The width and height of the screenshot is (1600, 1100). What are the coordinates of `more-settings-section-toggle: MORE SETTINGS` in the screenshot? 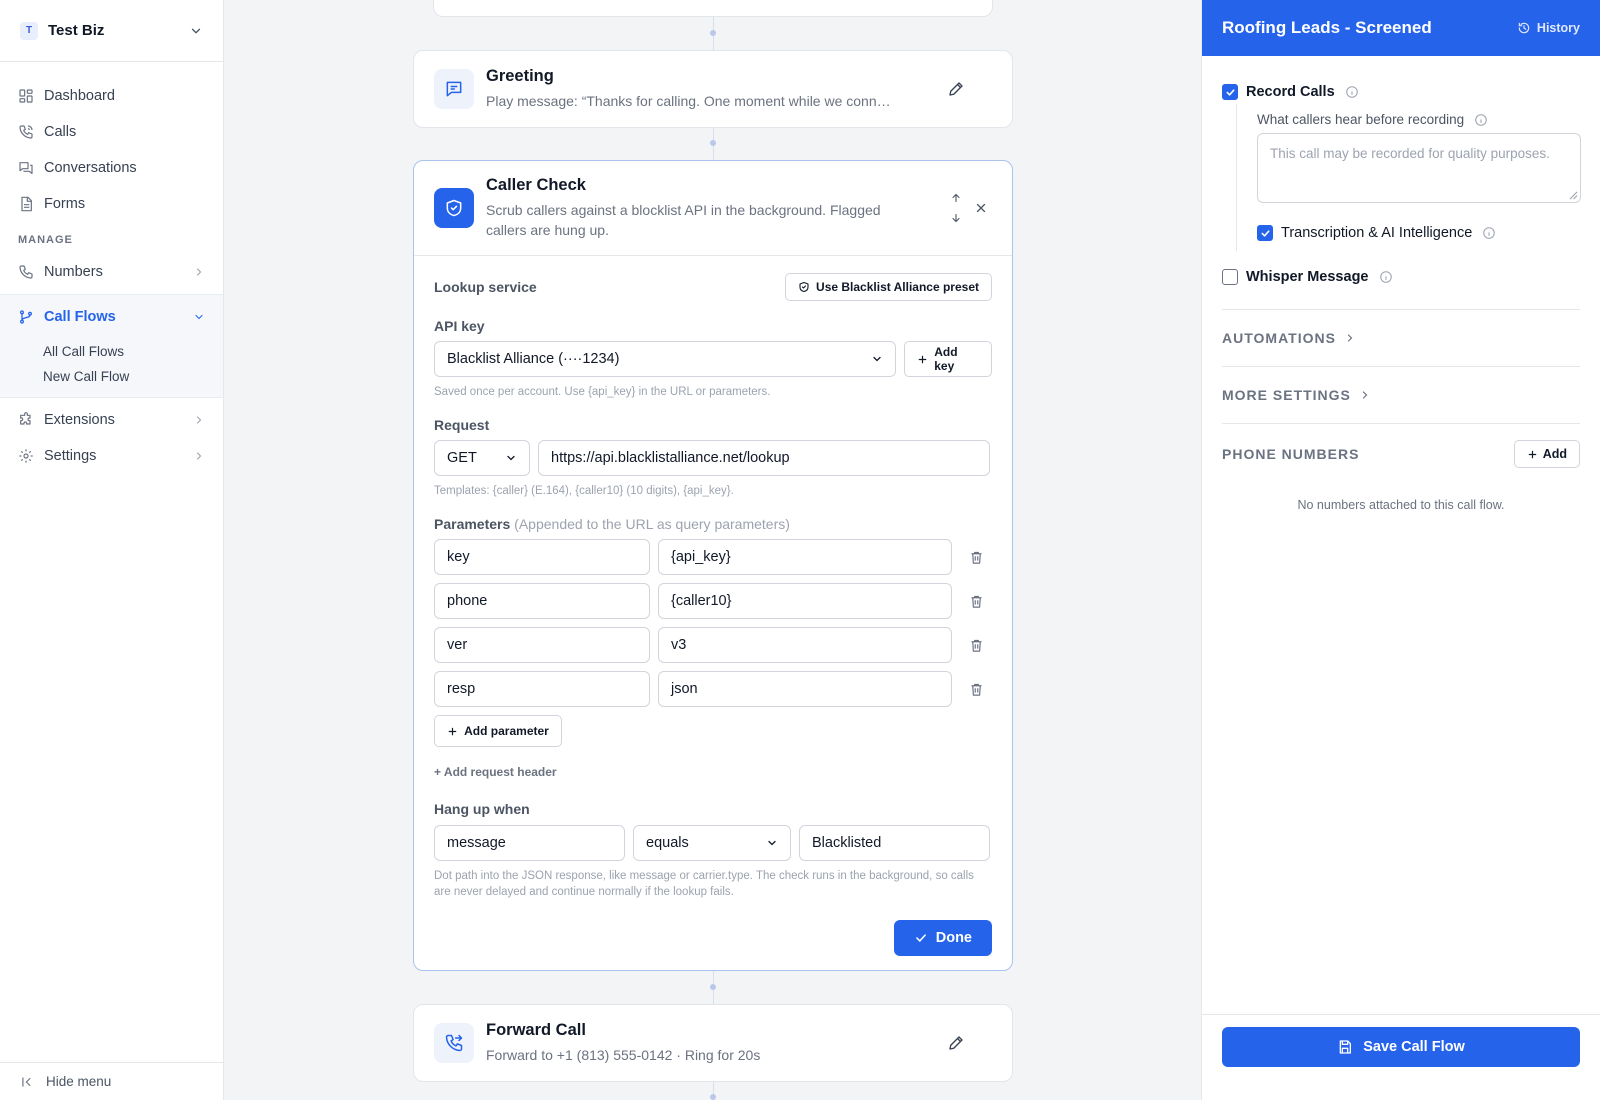 It's located at (1401, 395).